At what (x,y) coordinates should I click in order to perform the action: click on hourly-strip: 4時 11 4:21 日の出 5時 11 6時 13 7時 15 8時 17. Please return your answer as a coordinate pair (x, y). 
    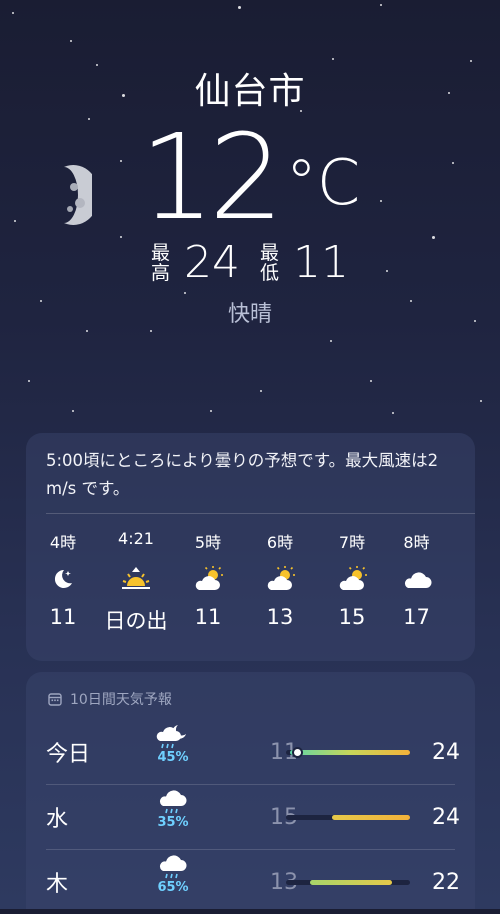
    Looking at the image, I should click on (250, 582).